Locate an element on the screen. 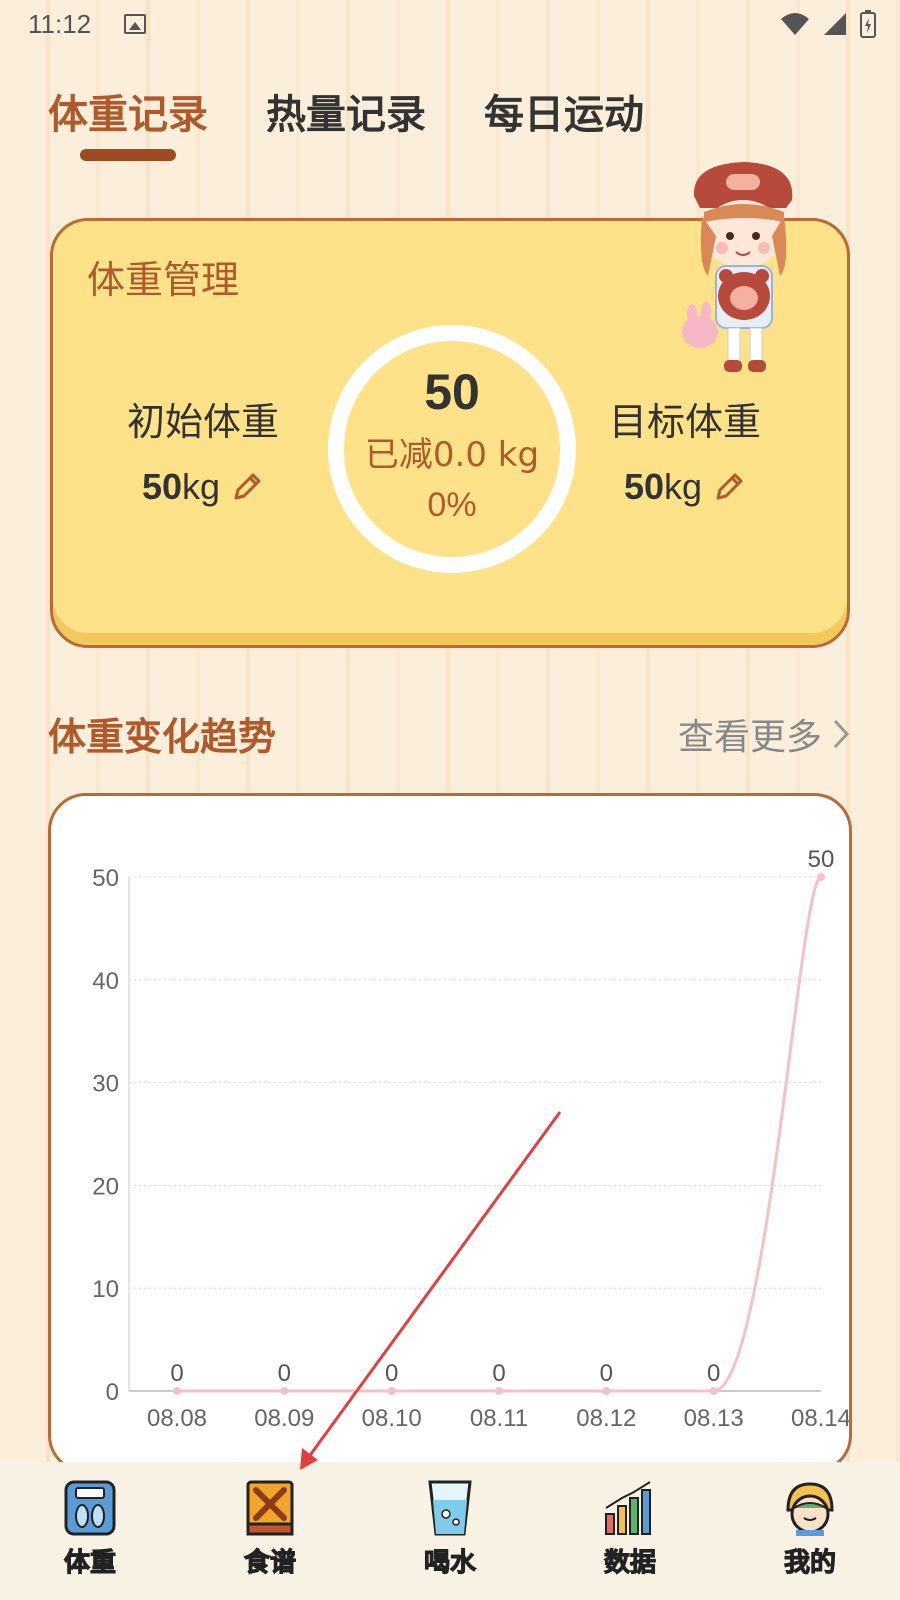 Image resolution: width=900 pixels, height=1600 pixels. tab-weight-record: 体重记录 is located at coordinates (128, 111).